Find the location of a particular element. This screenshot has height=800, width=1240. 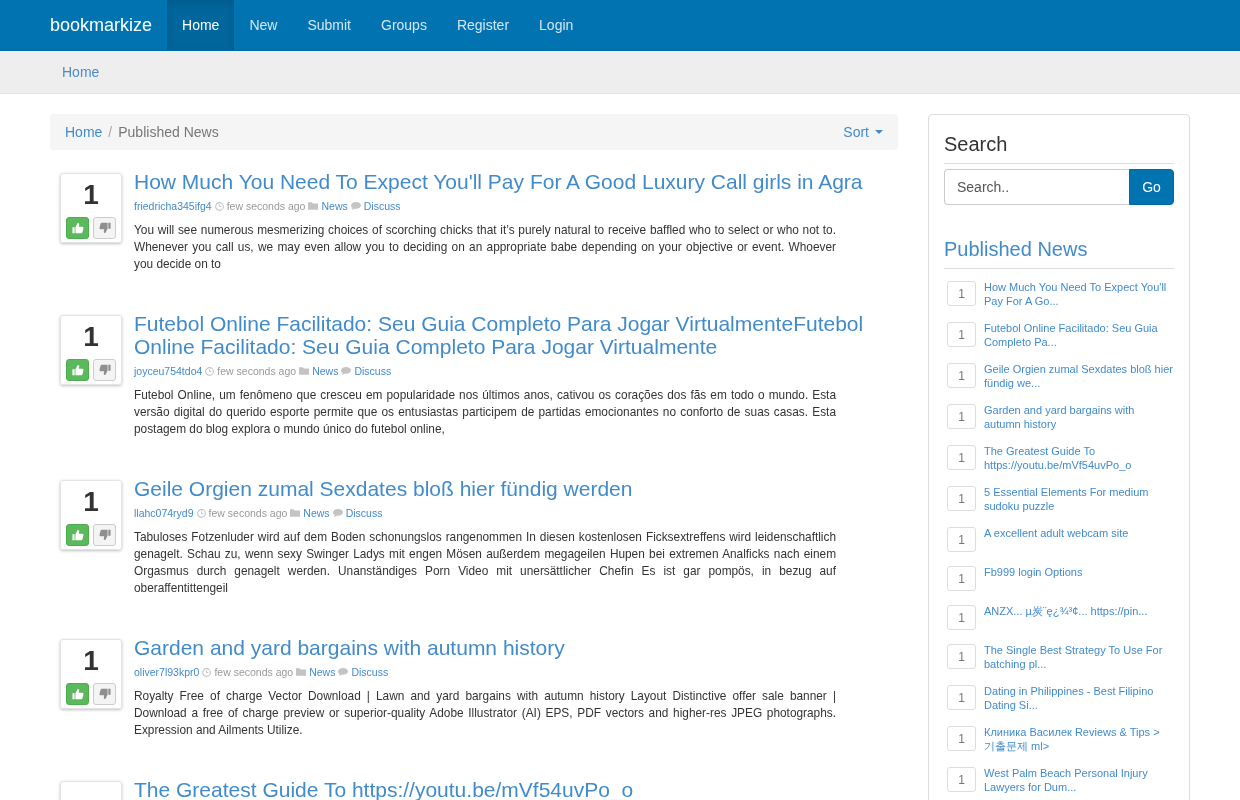

brand-link: bookmarkize is located at coordinates (109, 25).